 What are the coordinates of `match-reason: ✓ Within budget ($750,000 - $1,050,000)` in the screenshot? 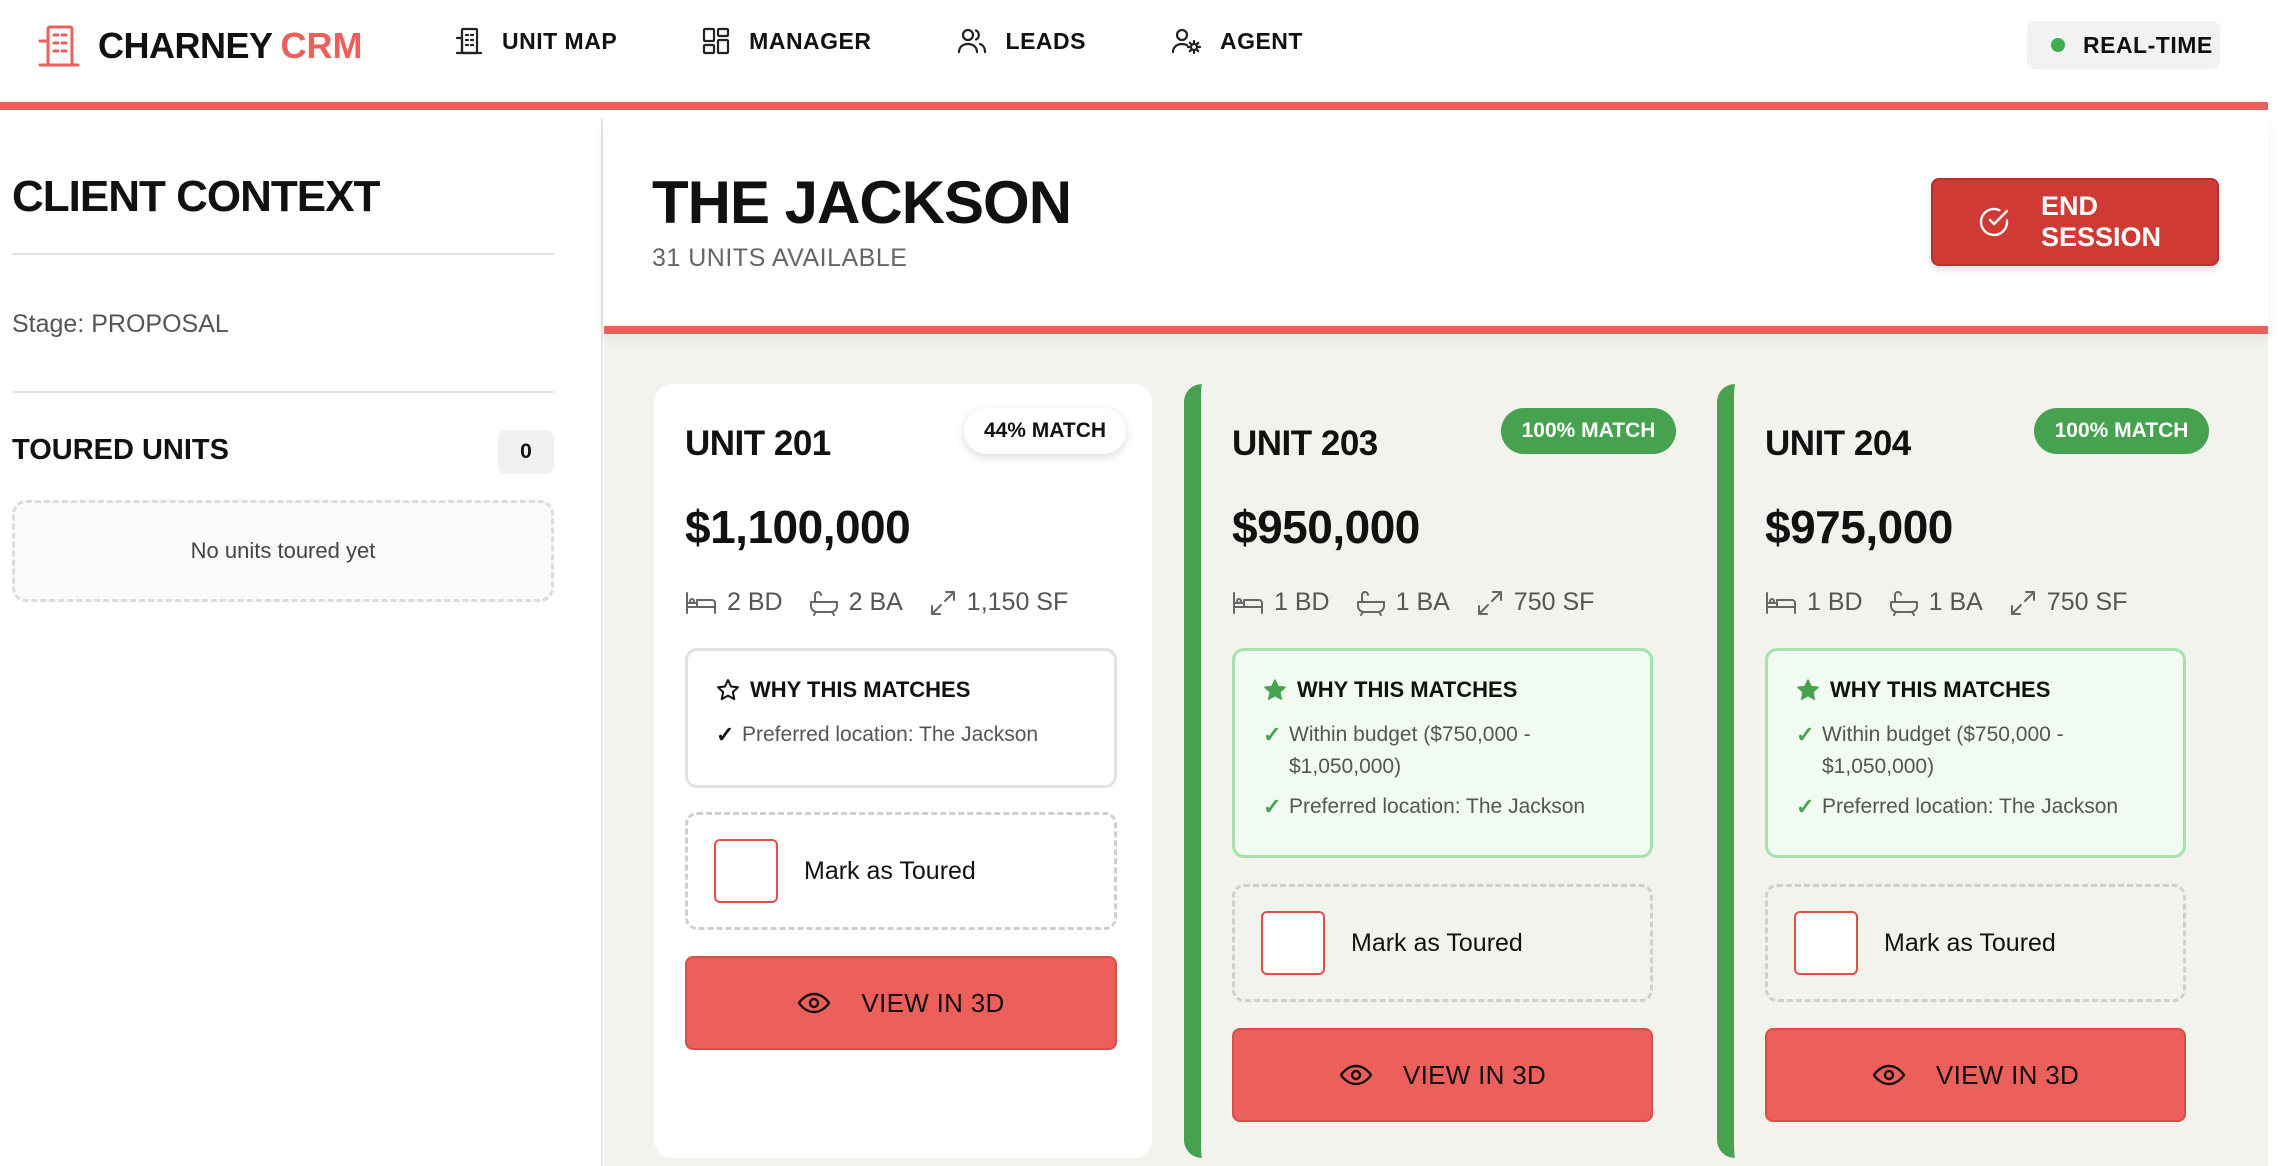 It's located at (1975, 751).